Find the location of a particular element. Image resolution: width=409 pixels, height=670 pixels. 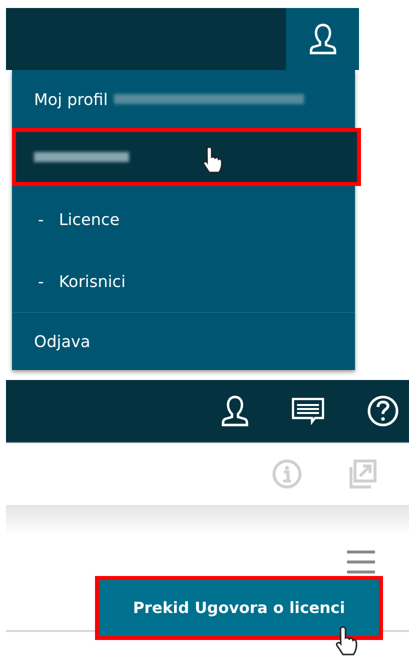

menu-item: - Licence is located at coordinates (183, 219).